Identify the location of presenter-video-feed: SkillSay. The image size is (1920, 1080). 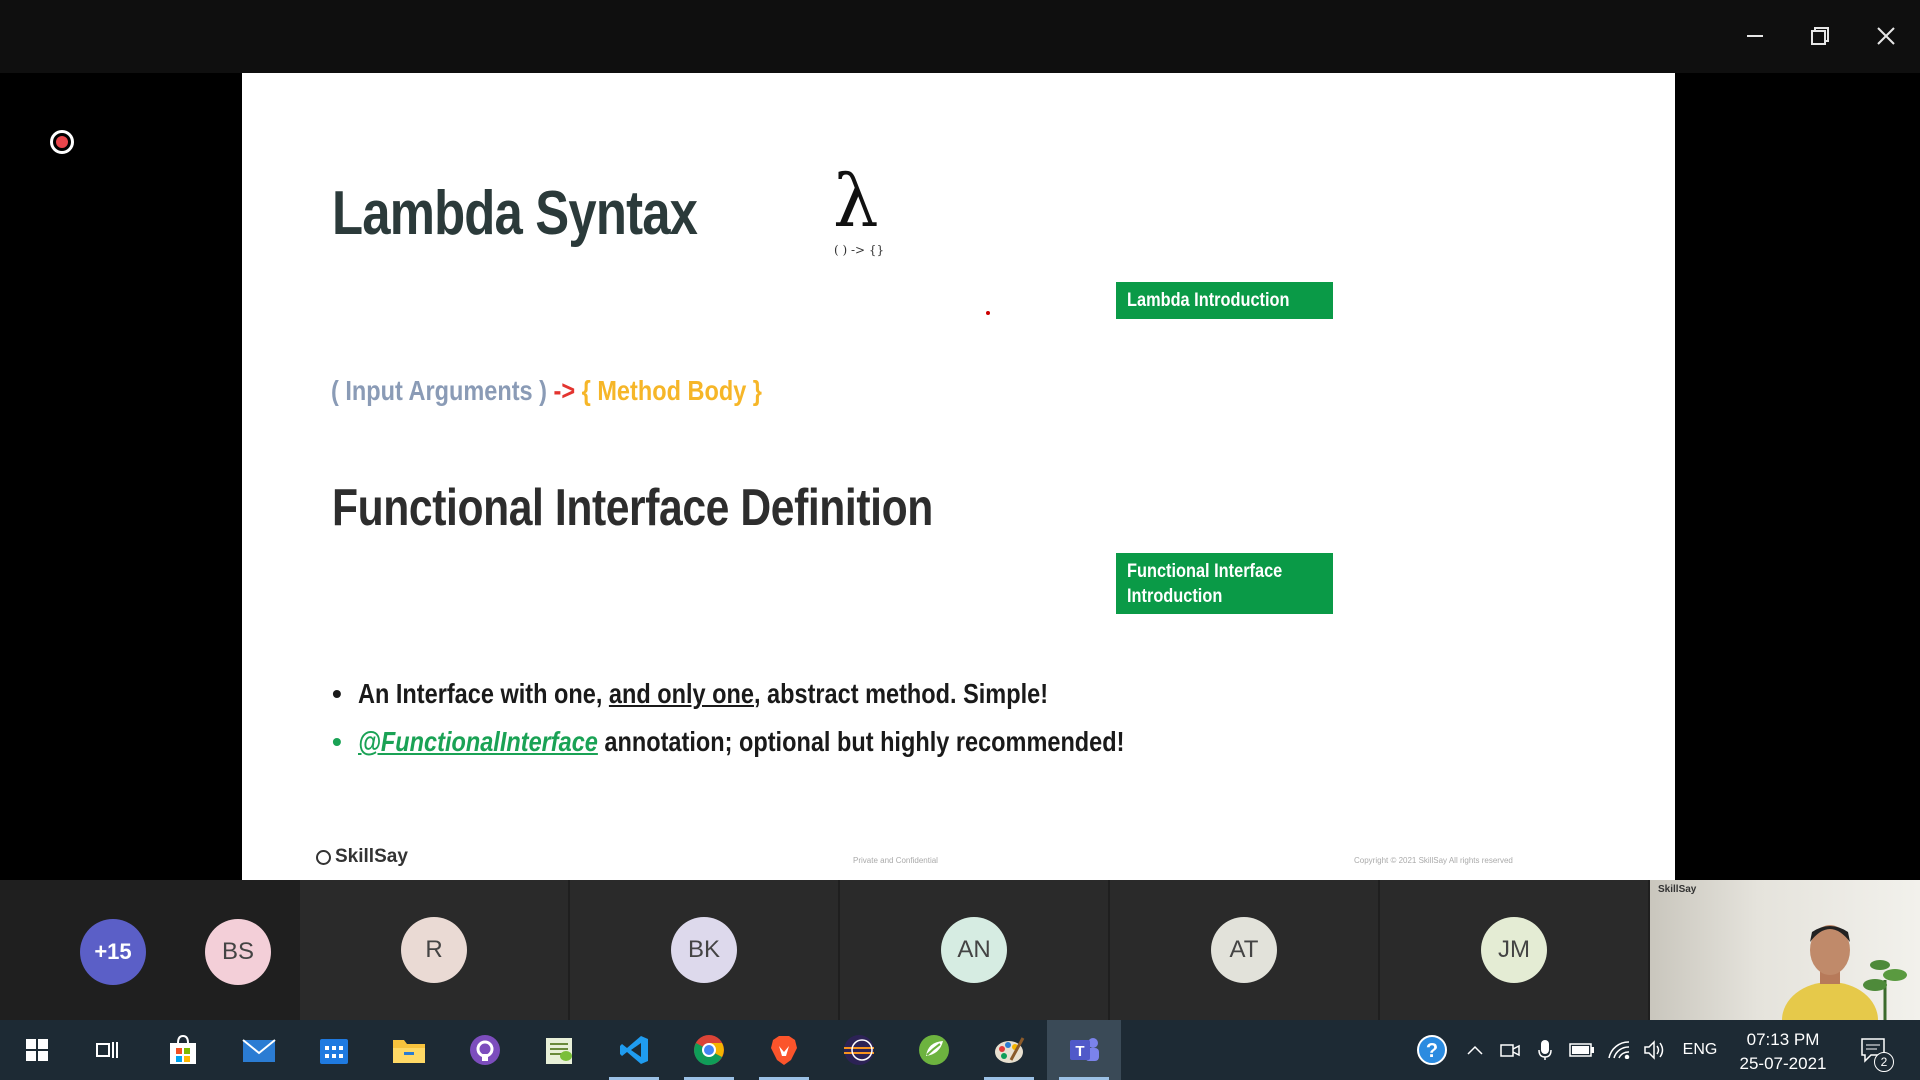
(1785, 950).